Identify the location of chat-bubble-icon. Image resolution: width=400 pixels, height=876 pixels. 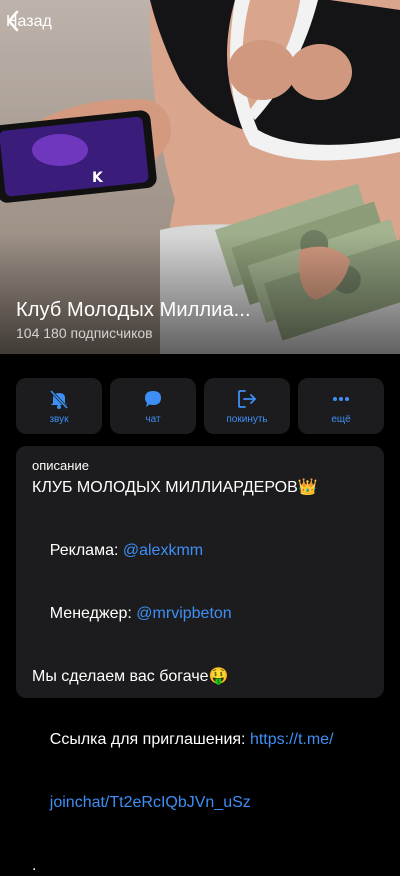
(153, 399).